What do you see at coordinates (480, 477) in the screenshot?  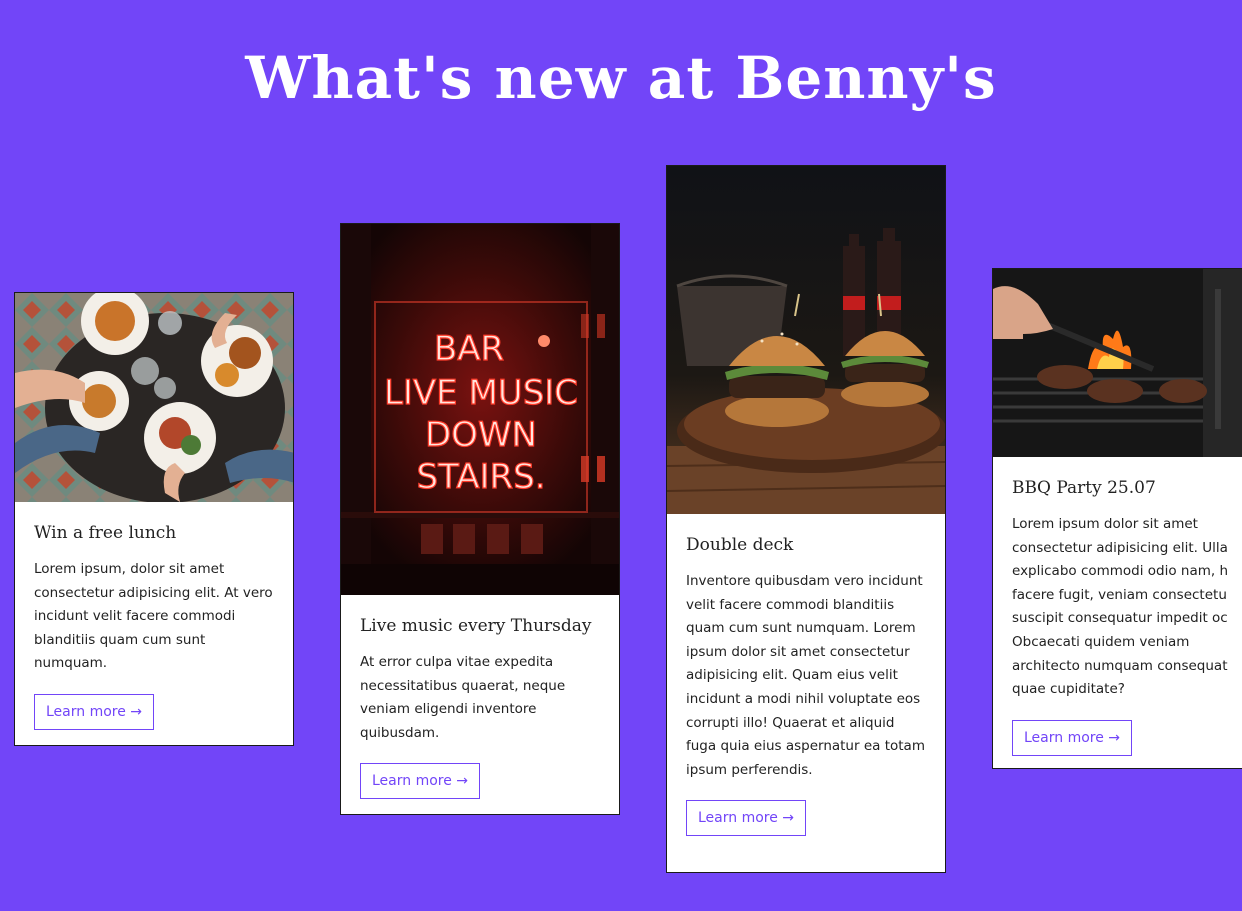 I see `neon-text-stairs: STAIRS.` at bounding box center [480, 477].